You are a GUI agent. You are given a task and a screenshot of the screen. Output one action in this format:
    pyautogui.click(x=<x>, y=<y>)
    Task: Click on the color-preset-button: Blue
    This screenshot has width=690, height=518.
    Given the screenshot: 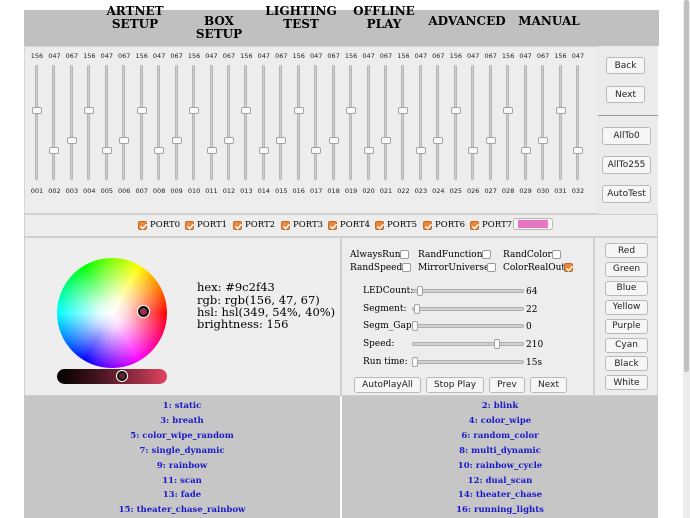 What is the action you would take?
    pyautogui.click(x=626, y=288)
    